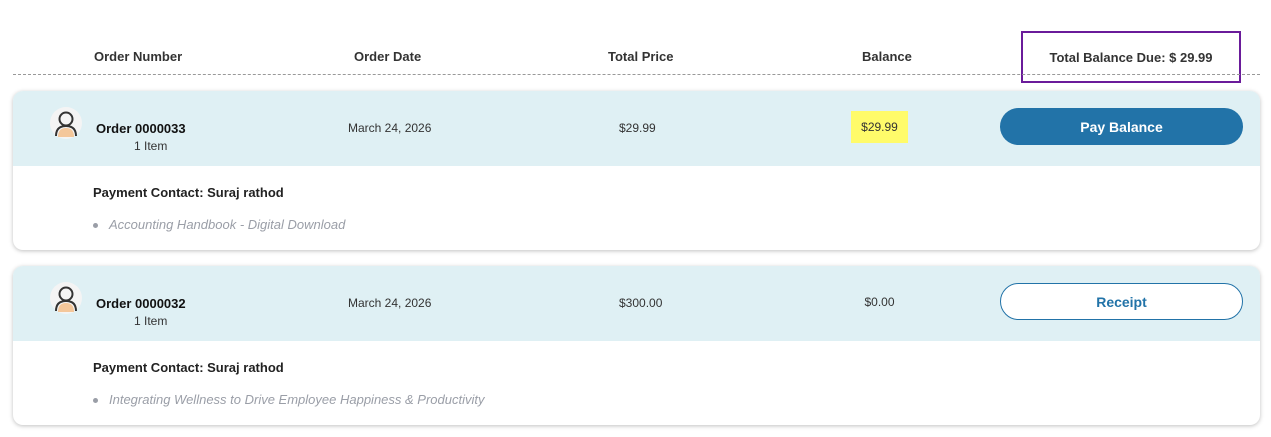  Describe the element at coordinates (388, 56) in the screenshot. I see `header-order-date: Order Date` at that location.